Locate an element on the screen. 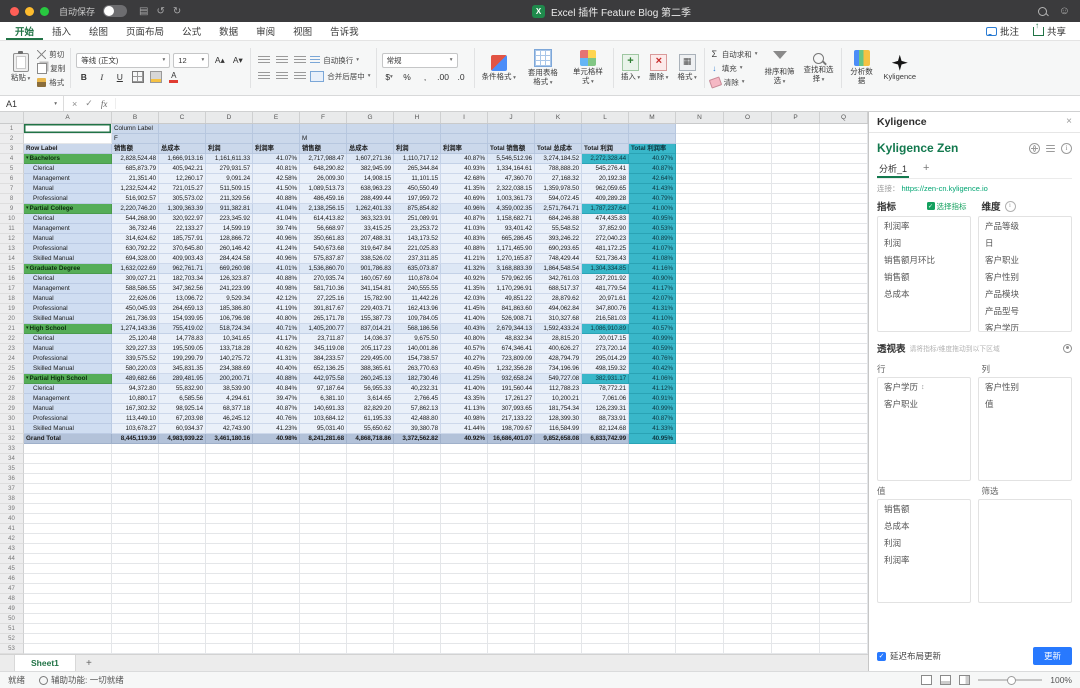 Image resolution: width=1080 pixels, height=688 pixels. cell: 260,146.42 is located at coordinates (229, 249).